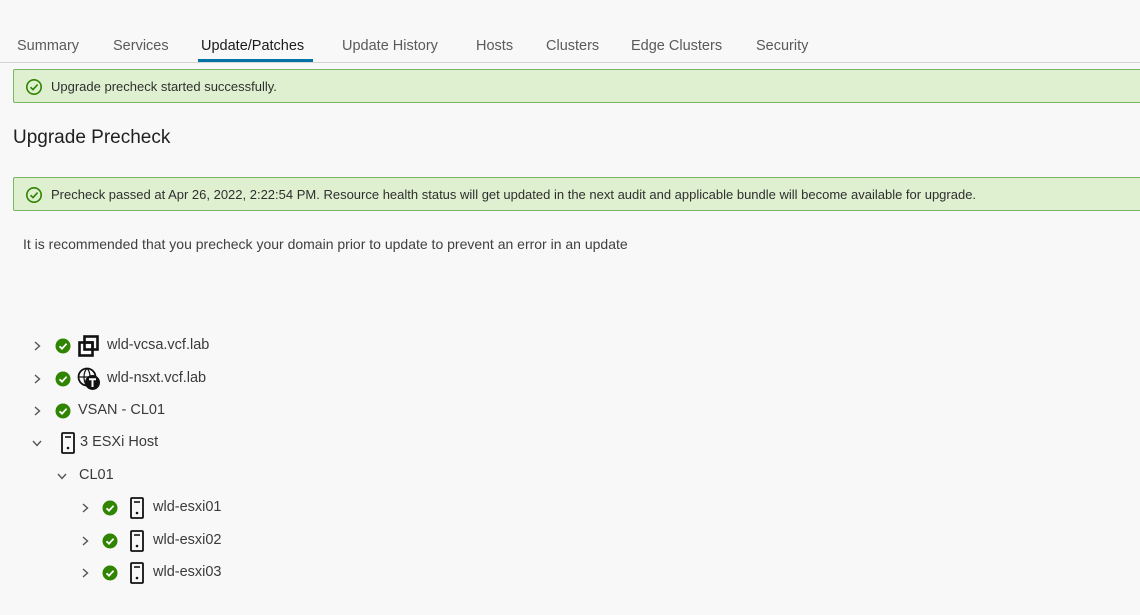 This screenshot has width=1140, height=615. I want to click on tree-row-host: wld-esxi01, so click(203, 508).